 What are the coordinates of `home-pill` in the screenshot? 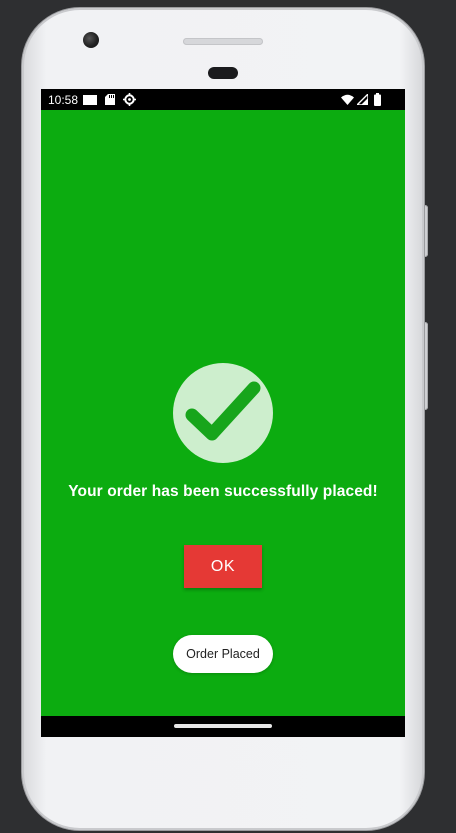 It's located at (223, 726).